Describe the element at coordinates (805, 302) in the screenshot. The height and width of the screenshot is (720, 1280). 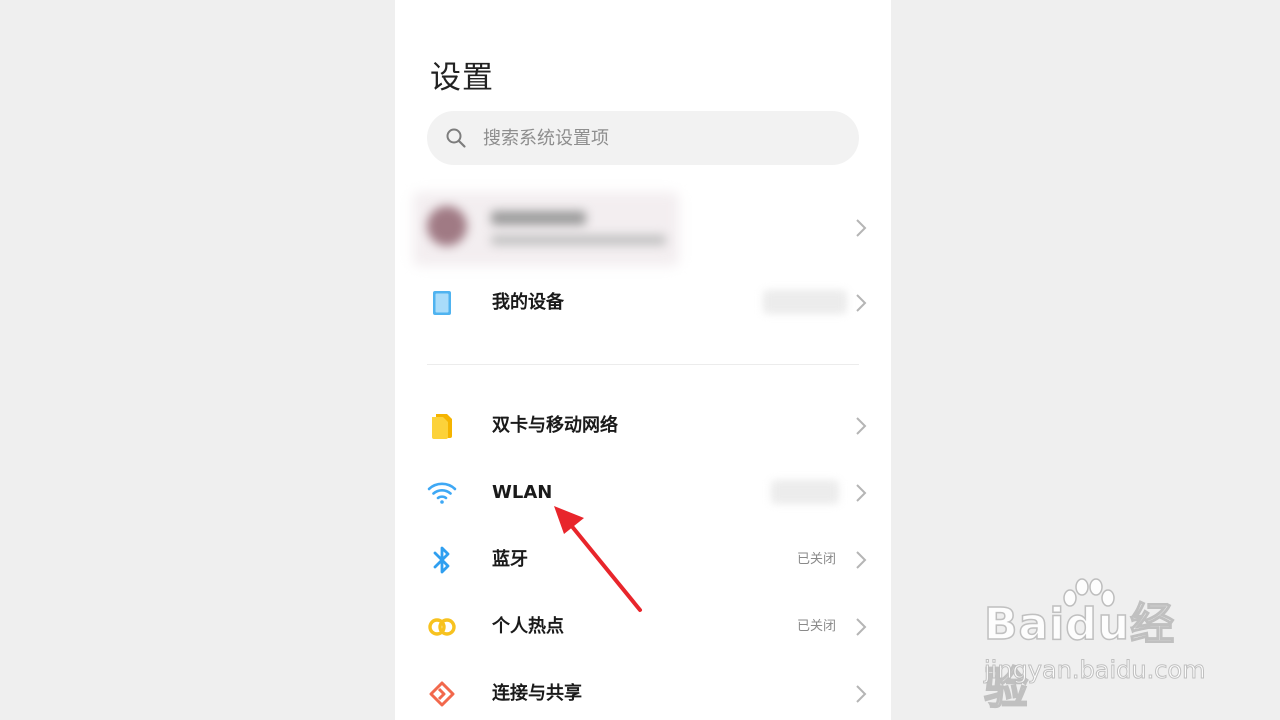
I see `device-value-blurred` at that location.